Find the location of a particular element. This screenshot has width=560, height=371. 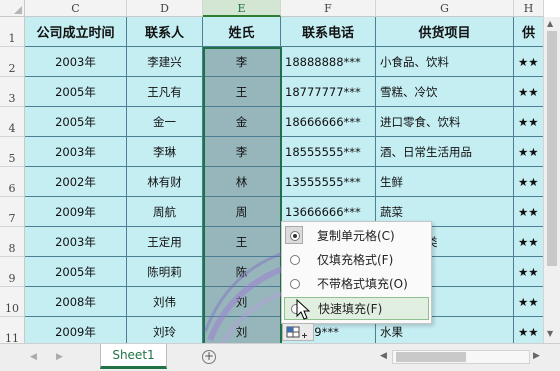

vertical-scrollbar: ▲ ▼ is located at coordinates (551, 180).